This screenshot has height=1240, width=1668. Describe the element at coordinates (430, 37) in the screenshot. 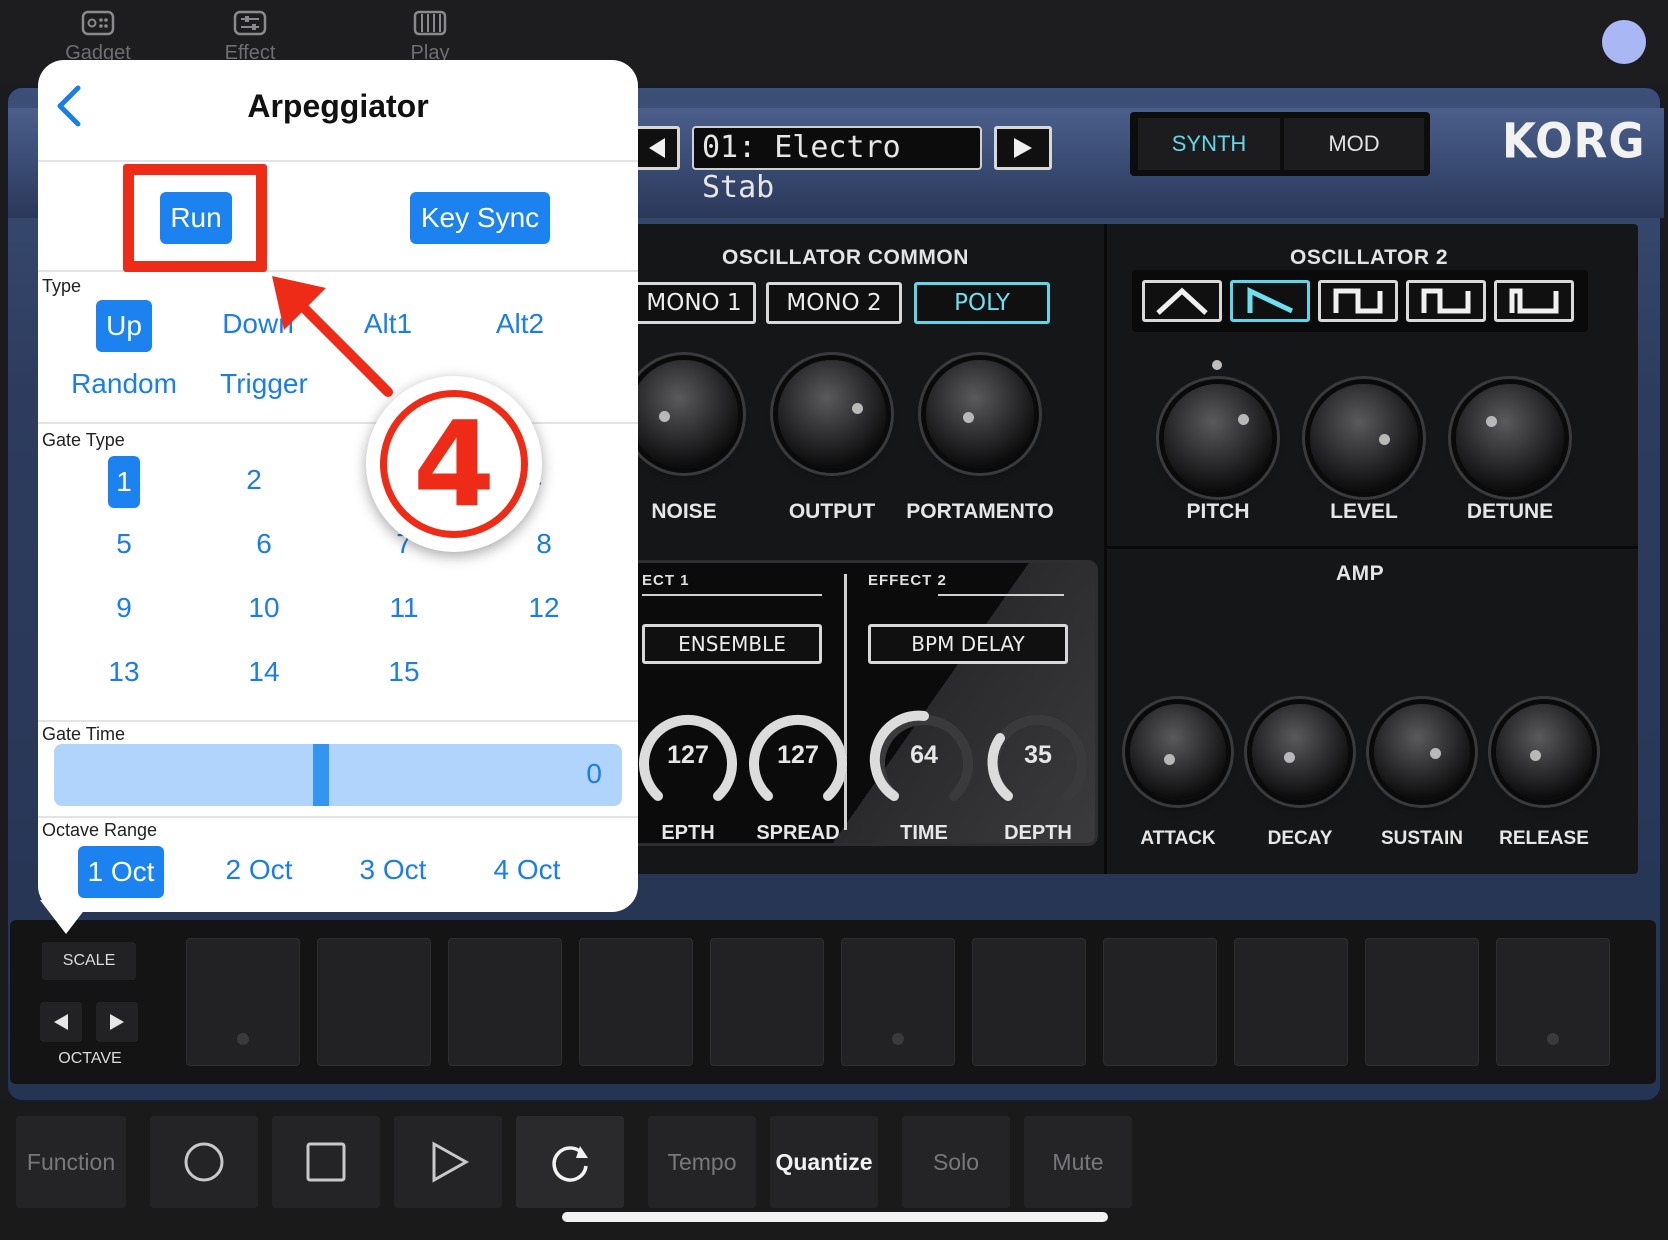

I see `tab-play: Play` at that location.